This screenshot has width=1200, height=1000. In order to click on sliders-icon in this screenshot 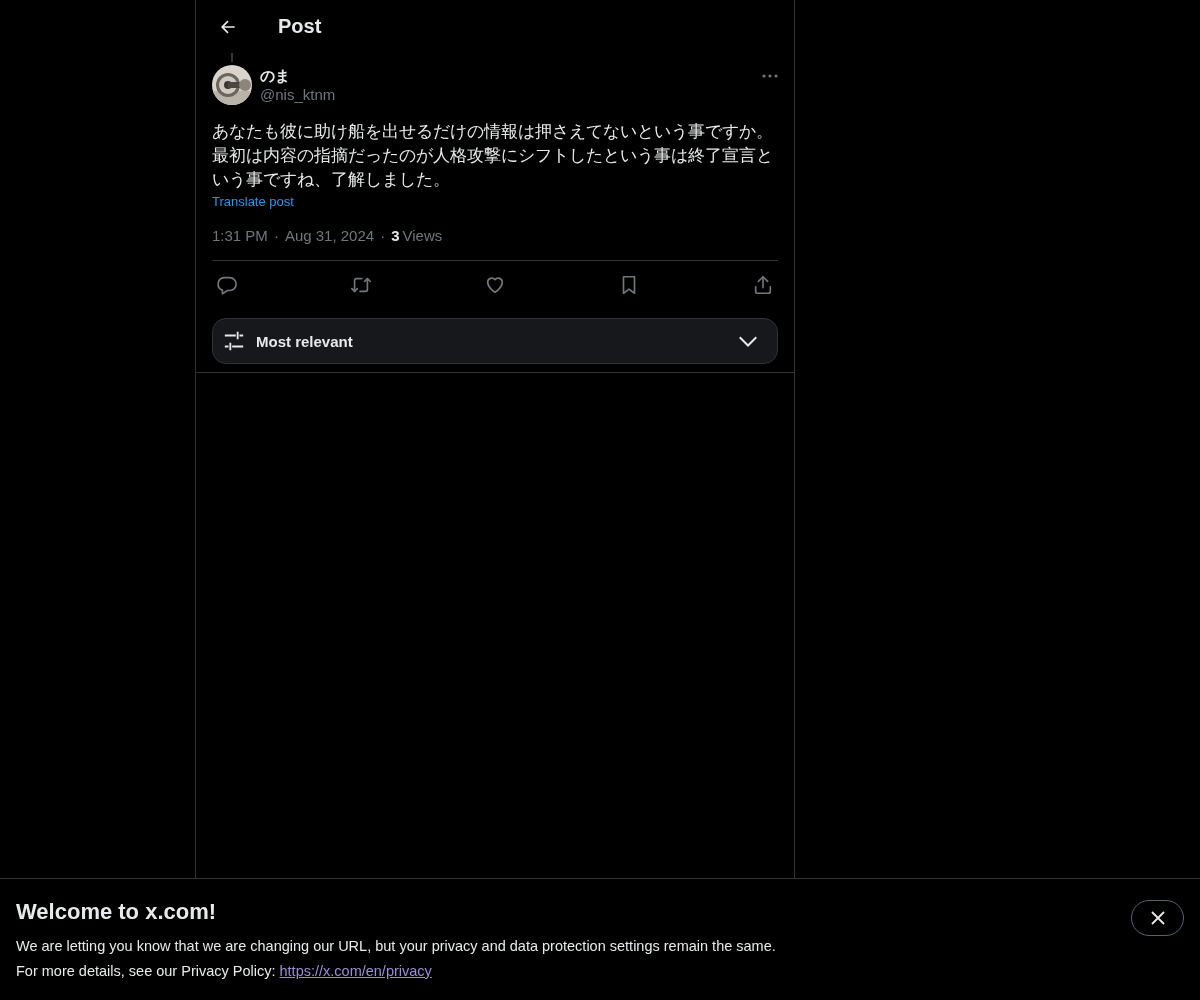, I will do `click(234, 341)`.